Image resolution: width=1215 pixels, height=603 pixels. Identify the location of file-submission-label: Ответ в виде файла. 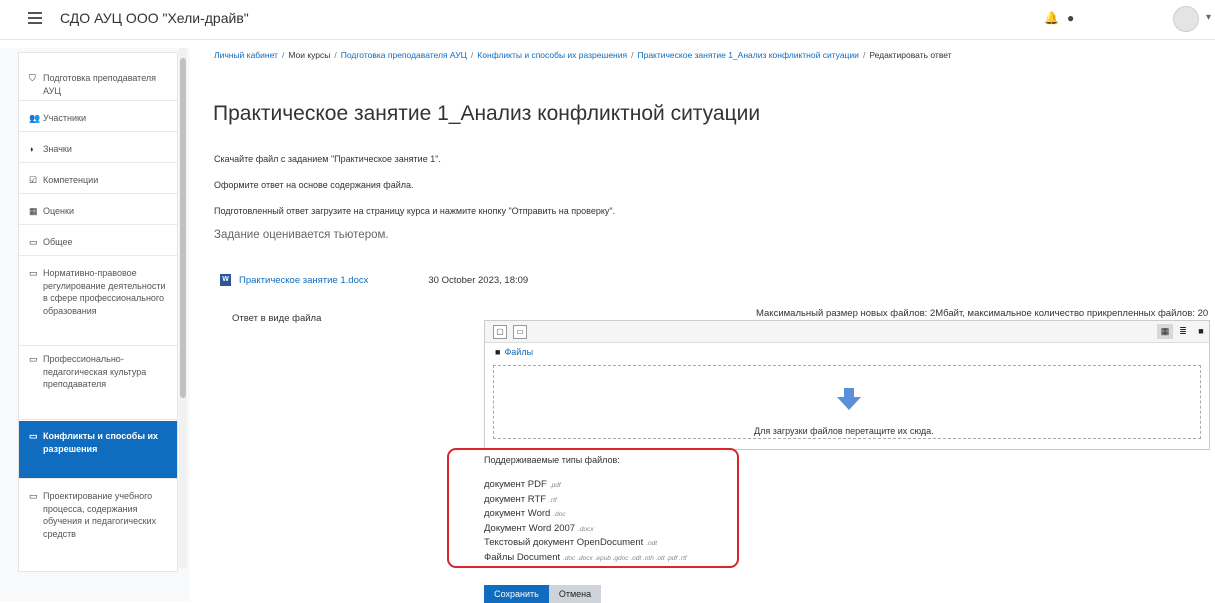
(277, 318).